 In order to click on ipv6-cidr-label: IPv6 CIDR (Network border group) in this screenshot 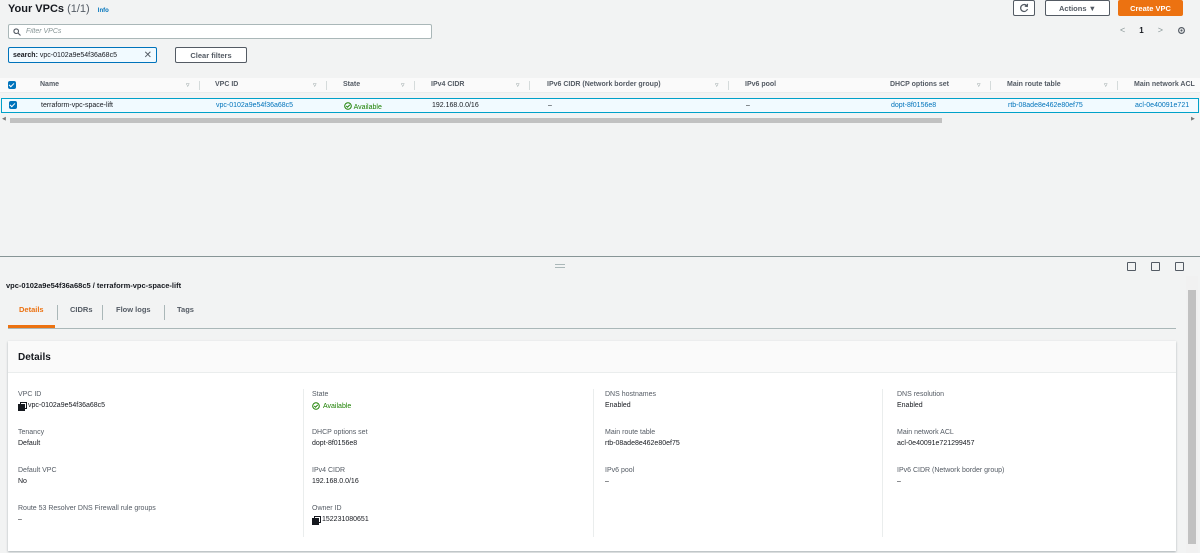, I will do `click(951, 470)`.